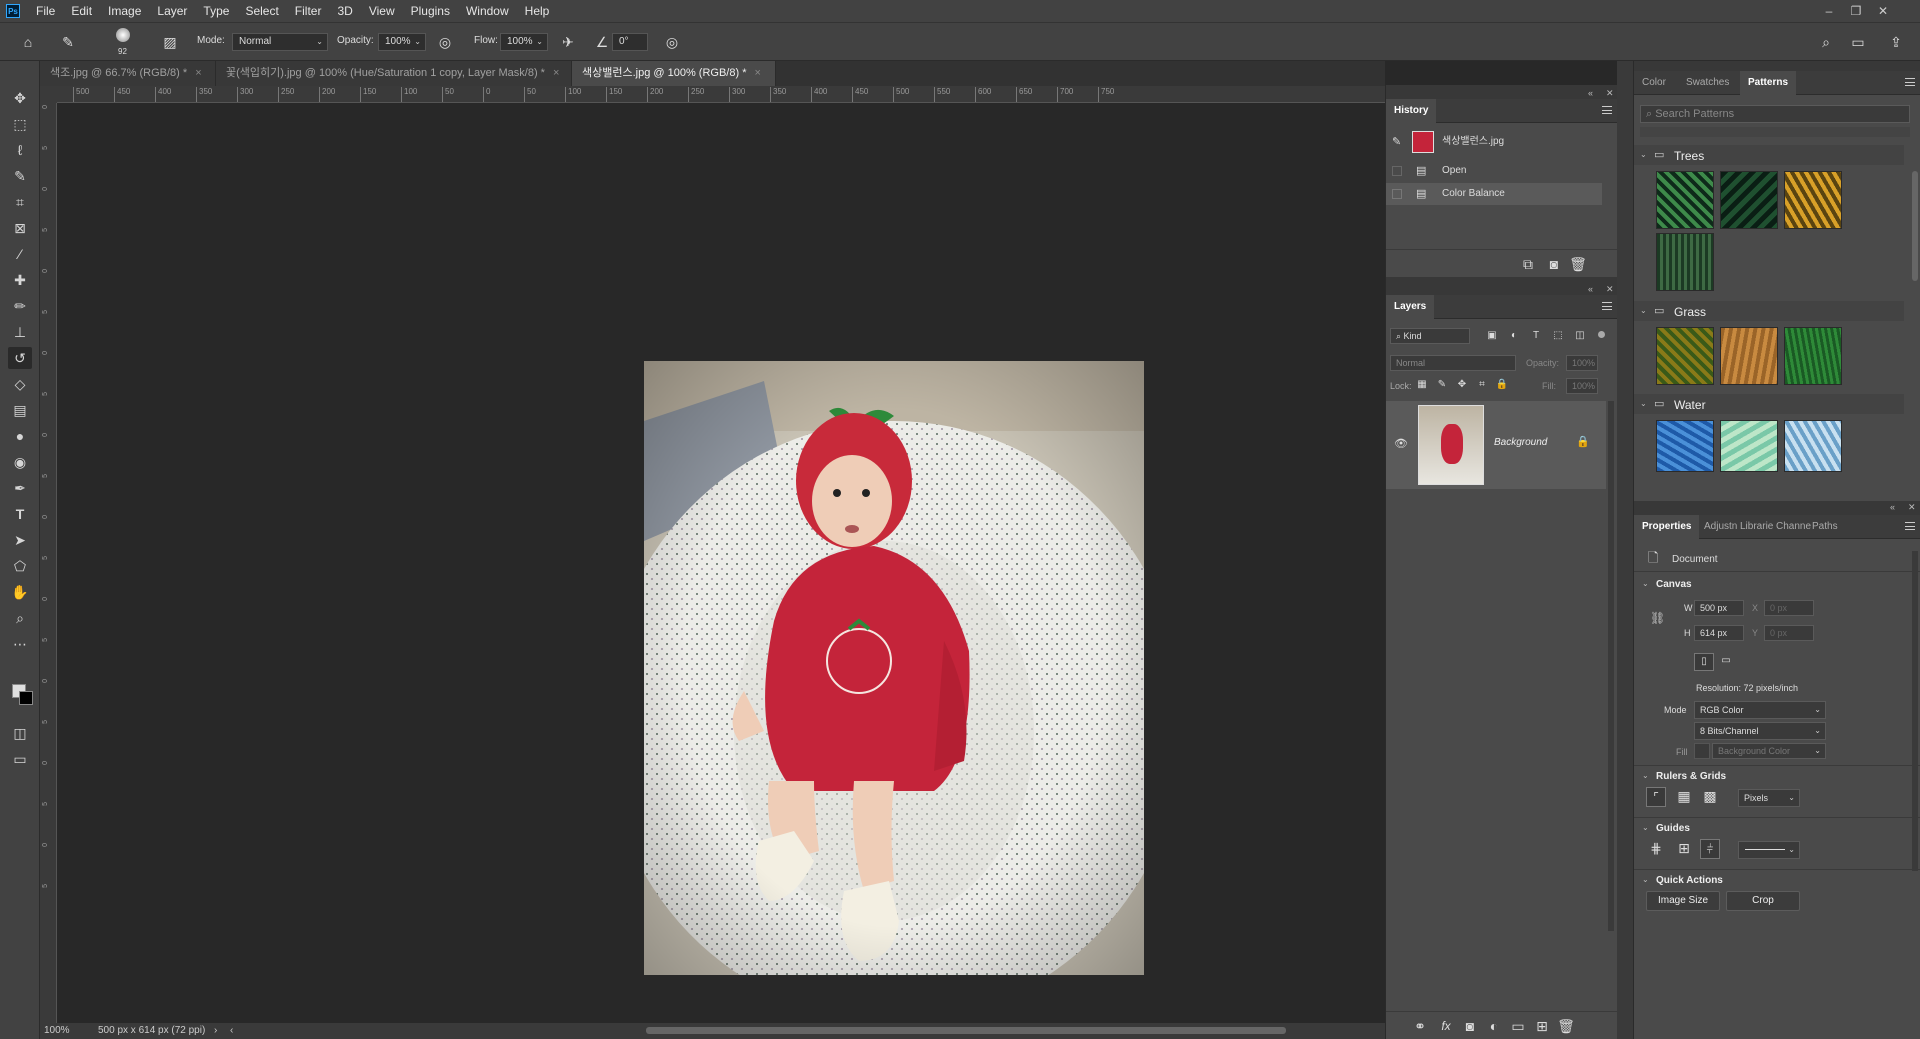  Describe the element at coordinates (1528, 264) in the screenshot. I see `new-document-from-state-icon: ⧉` at that location.